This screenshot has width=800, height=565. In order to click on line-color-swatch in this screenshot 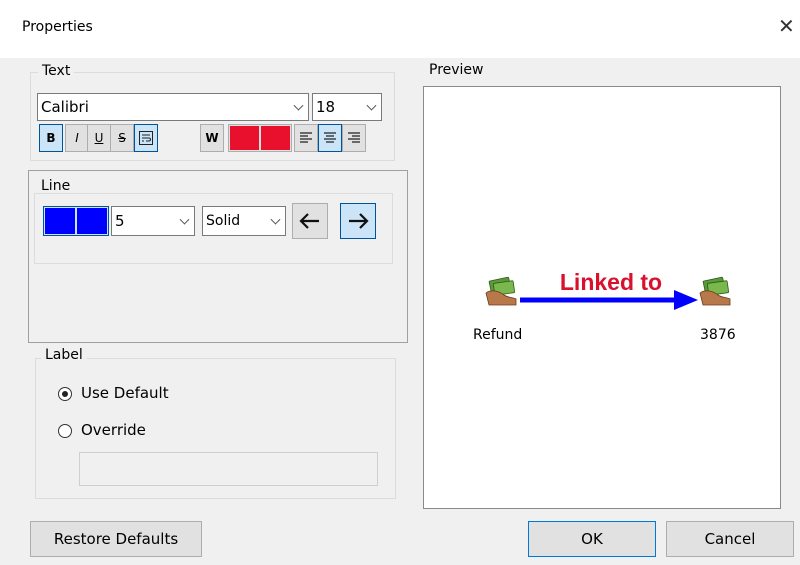, I will do `click(60, 221)`.